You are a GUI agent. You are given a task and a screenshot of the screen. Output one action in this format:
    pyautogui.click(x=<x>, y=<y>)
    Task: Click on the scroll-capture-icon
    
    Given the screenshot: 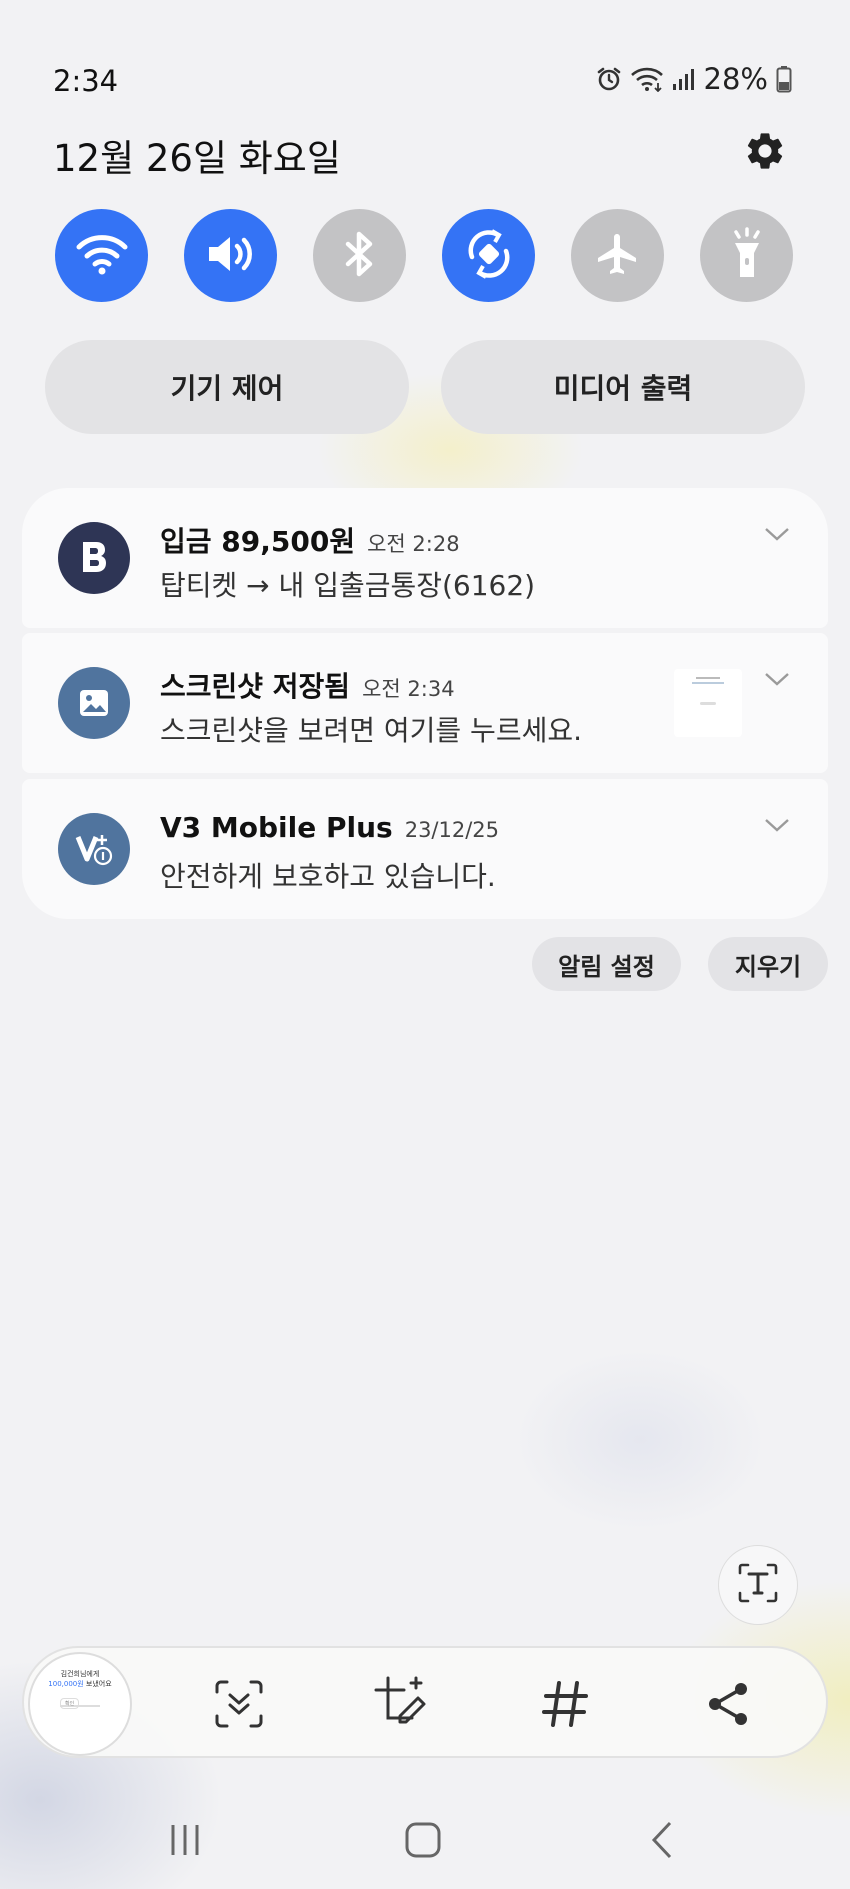 What is the action you would take?
    pyautogui.click(x=239, y=1704)
    